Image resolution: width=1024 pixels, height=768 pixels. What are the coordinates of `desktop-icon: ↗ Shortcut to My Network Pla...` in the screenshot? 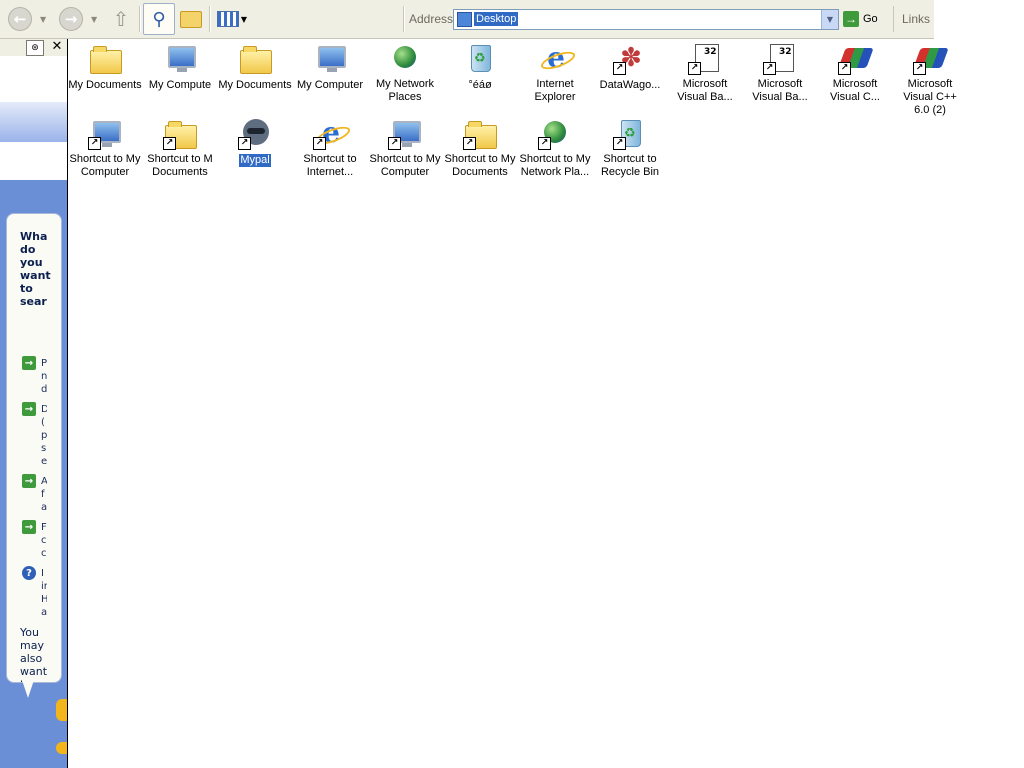 It's located at (555, 146).